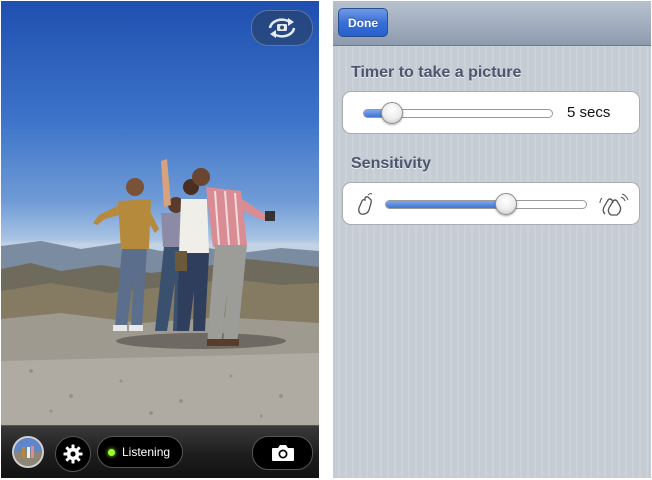  What do you see at coordinates (491, 112) in the screenshot?
I see `timer-group: 5 secs` at bounding box center [491, 112].